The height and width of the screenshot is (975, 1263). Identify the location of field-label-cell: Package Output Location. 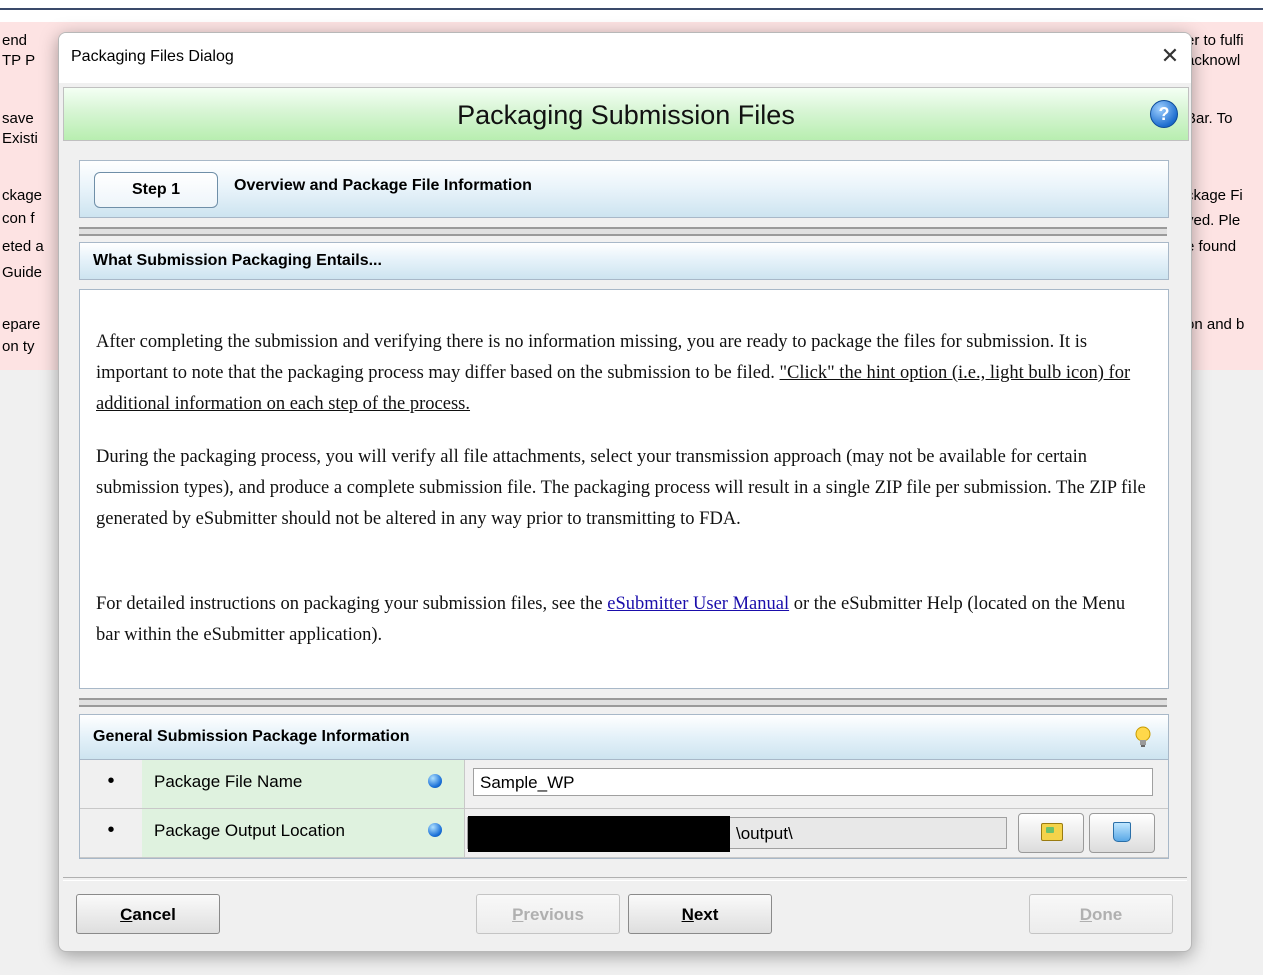
(303, 833).